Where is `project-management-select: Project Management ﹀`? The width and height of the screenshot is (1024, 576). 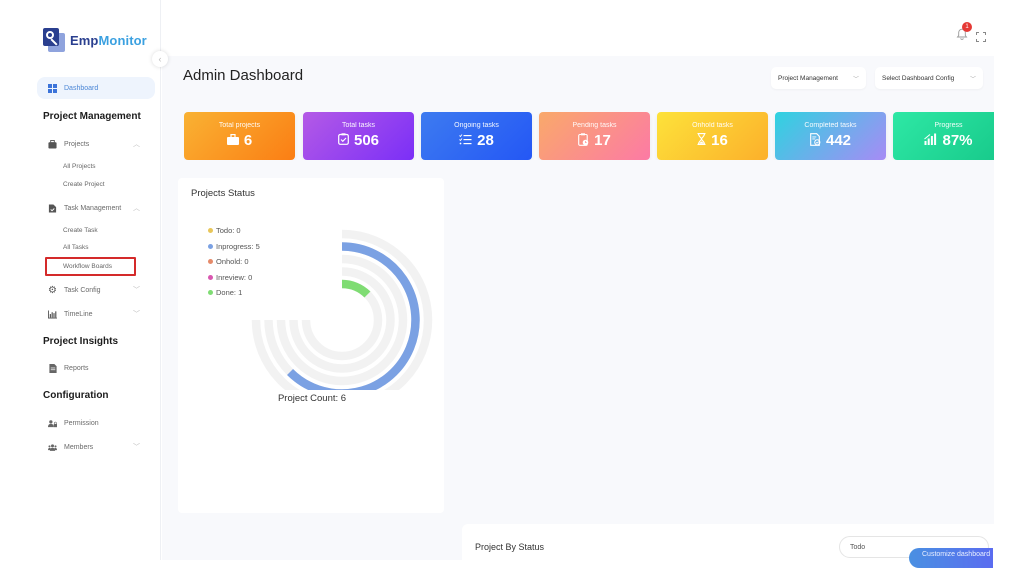 project-management-select: Project Management ﹀ is located at coordinates (818, 78).